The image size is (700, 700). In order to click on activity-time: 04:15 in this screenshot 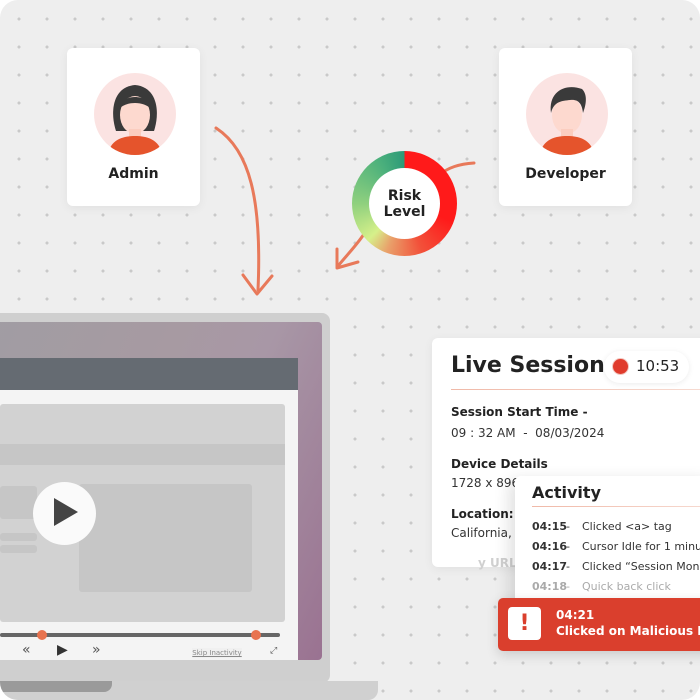, I will do `click(550, 526)`.